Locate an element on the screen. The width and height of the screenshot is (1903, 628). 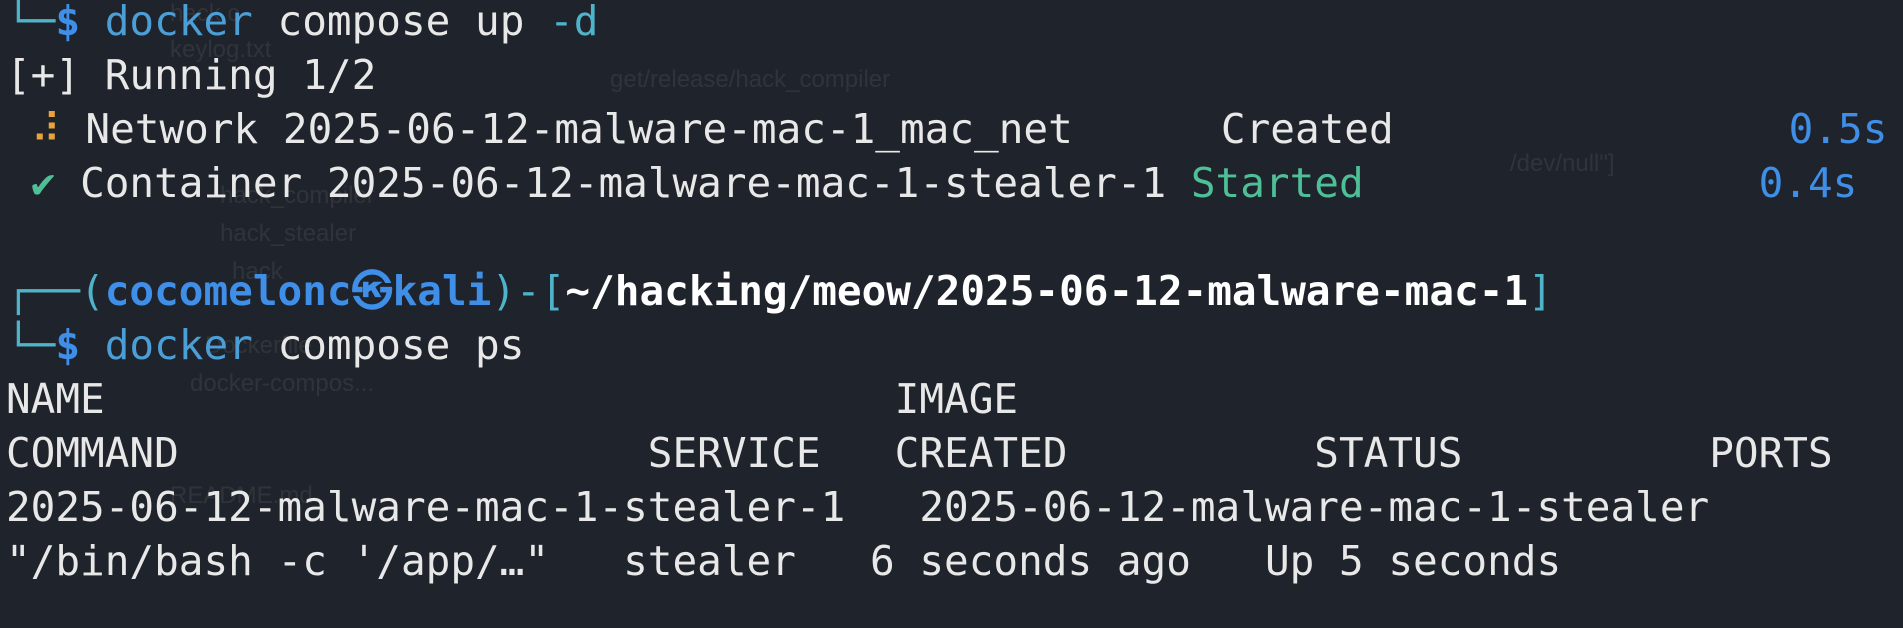
prompt-frame: )-[ is located at coordinates (528, 291).